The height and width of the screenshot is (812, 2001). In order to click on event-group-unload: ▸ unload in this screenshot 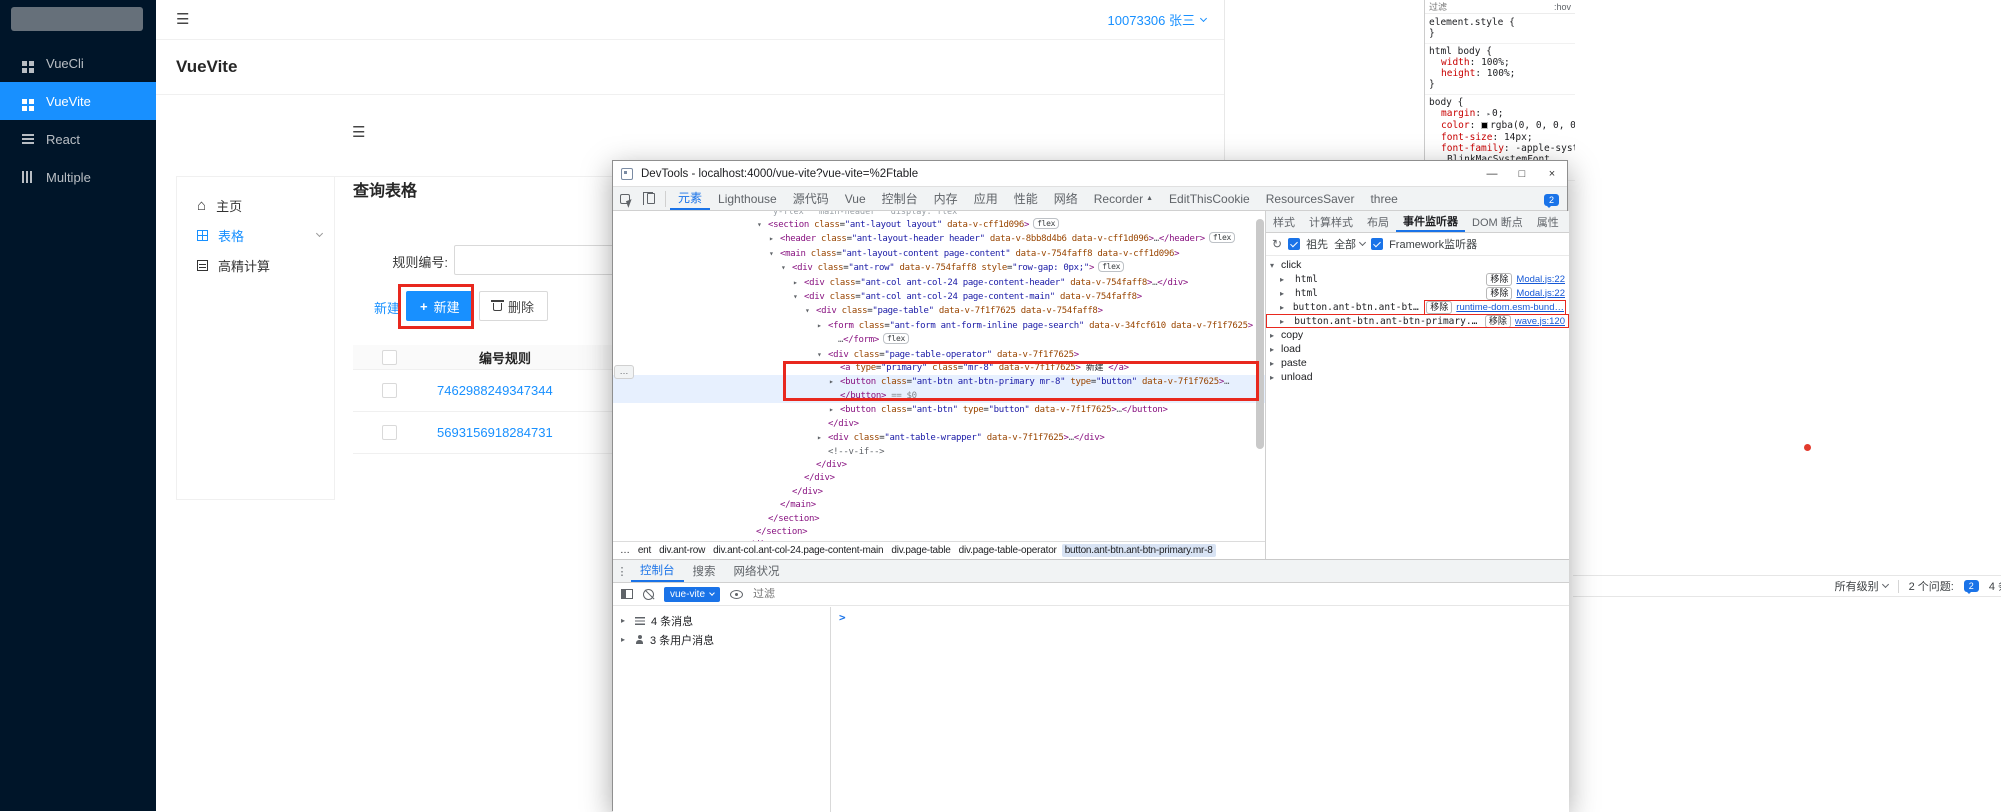, I will do `click(1417, 377)`.